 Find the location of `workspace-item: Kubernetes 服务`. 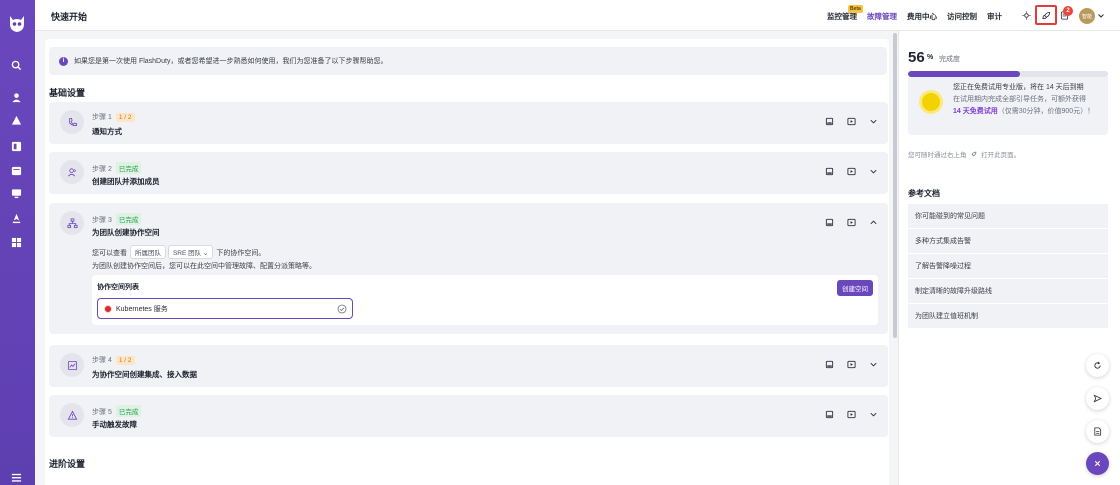

workspace-item: Kubernetes 服务 is located at coordinates (225, 308).